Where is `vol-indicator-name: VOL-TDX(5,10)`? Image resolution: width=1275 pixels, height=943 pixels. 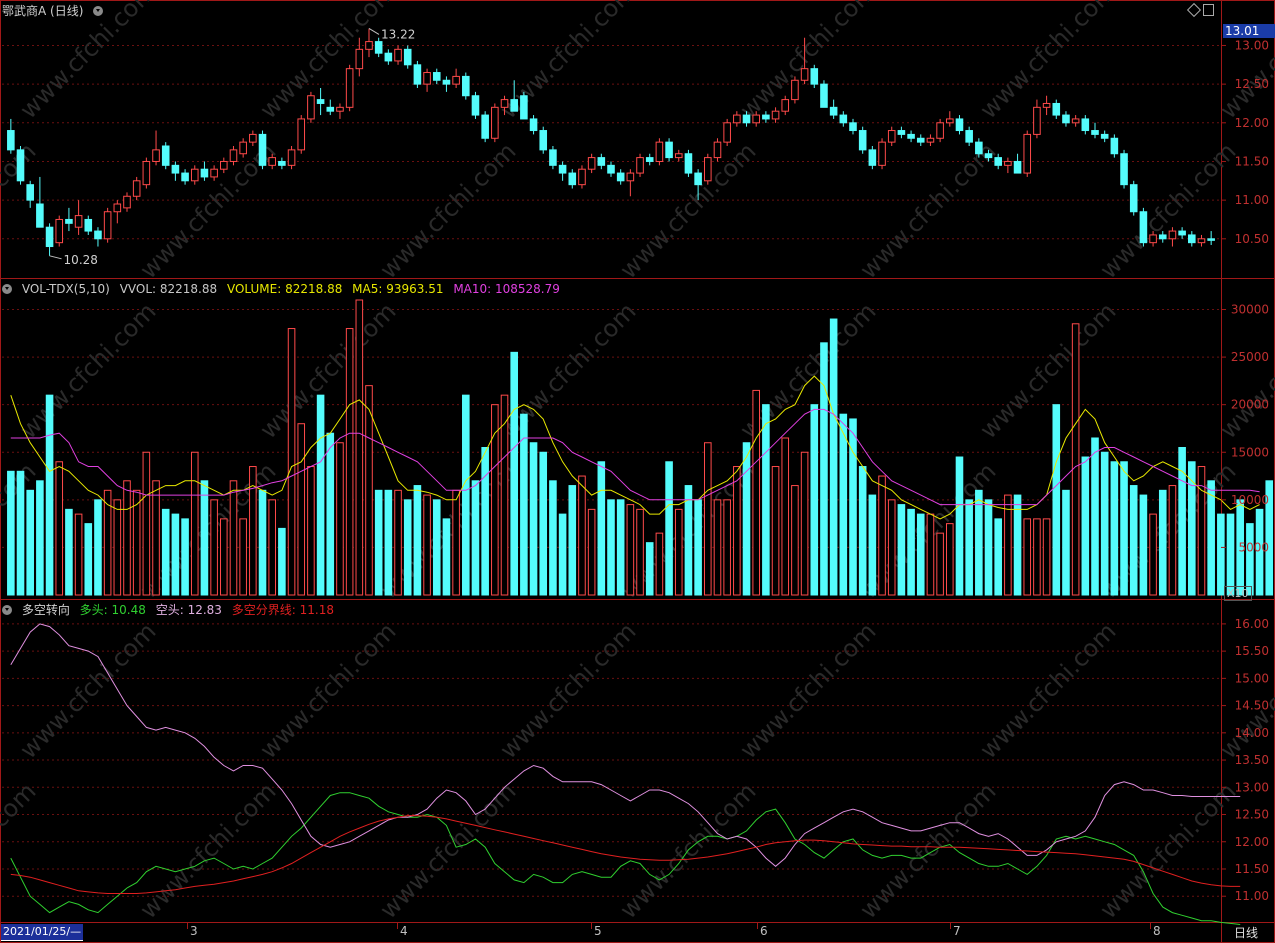
vol-indicator-name: VOL-TDX(5,10) is located at coordinates (66, 289).